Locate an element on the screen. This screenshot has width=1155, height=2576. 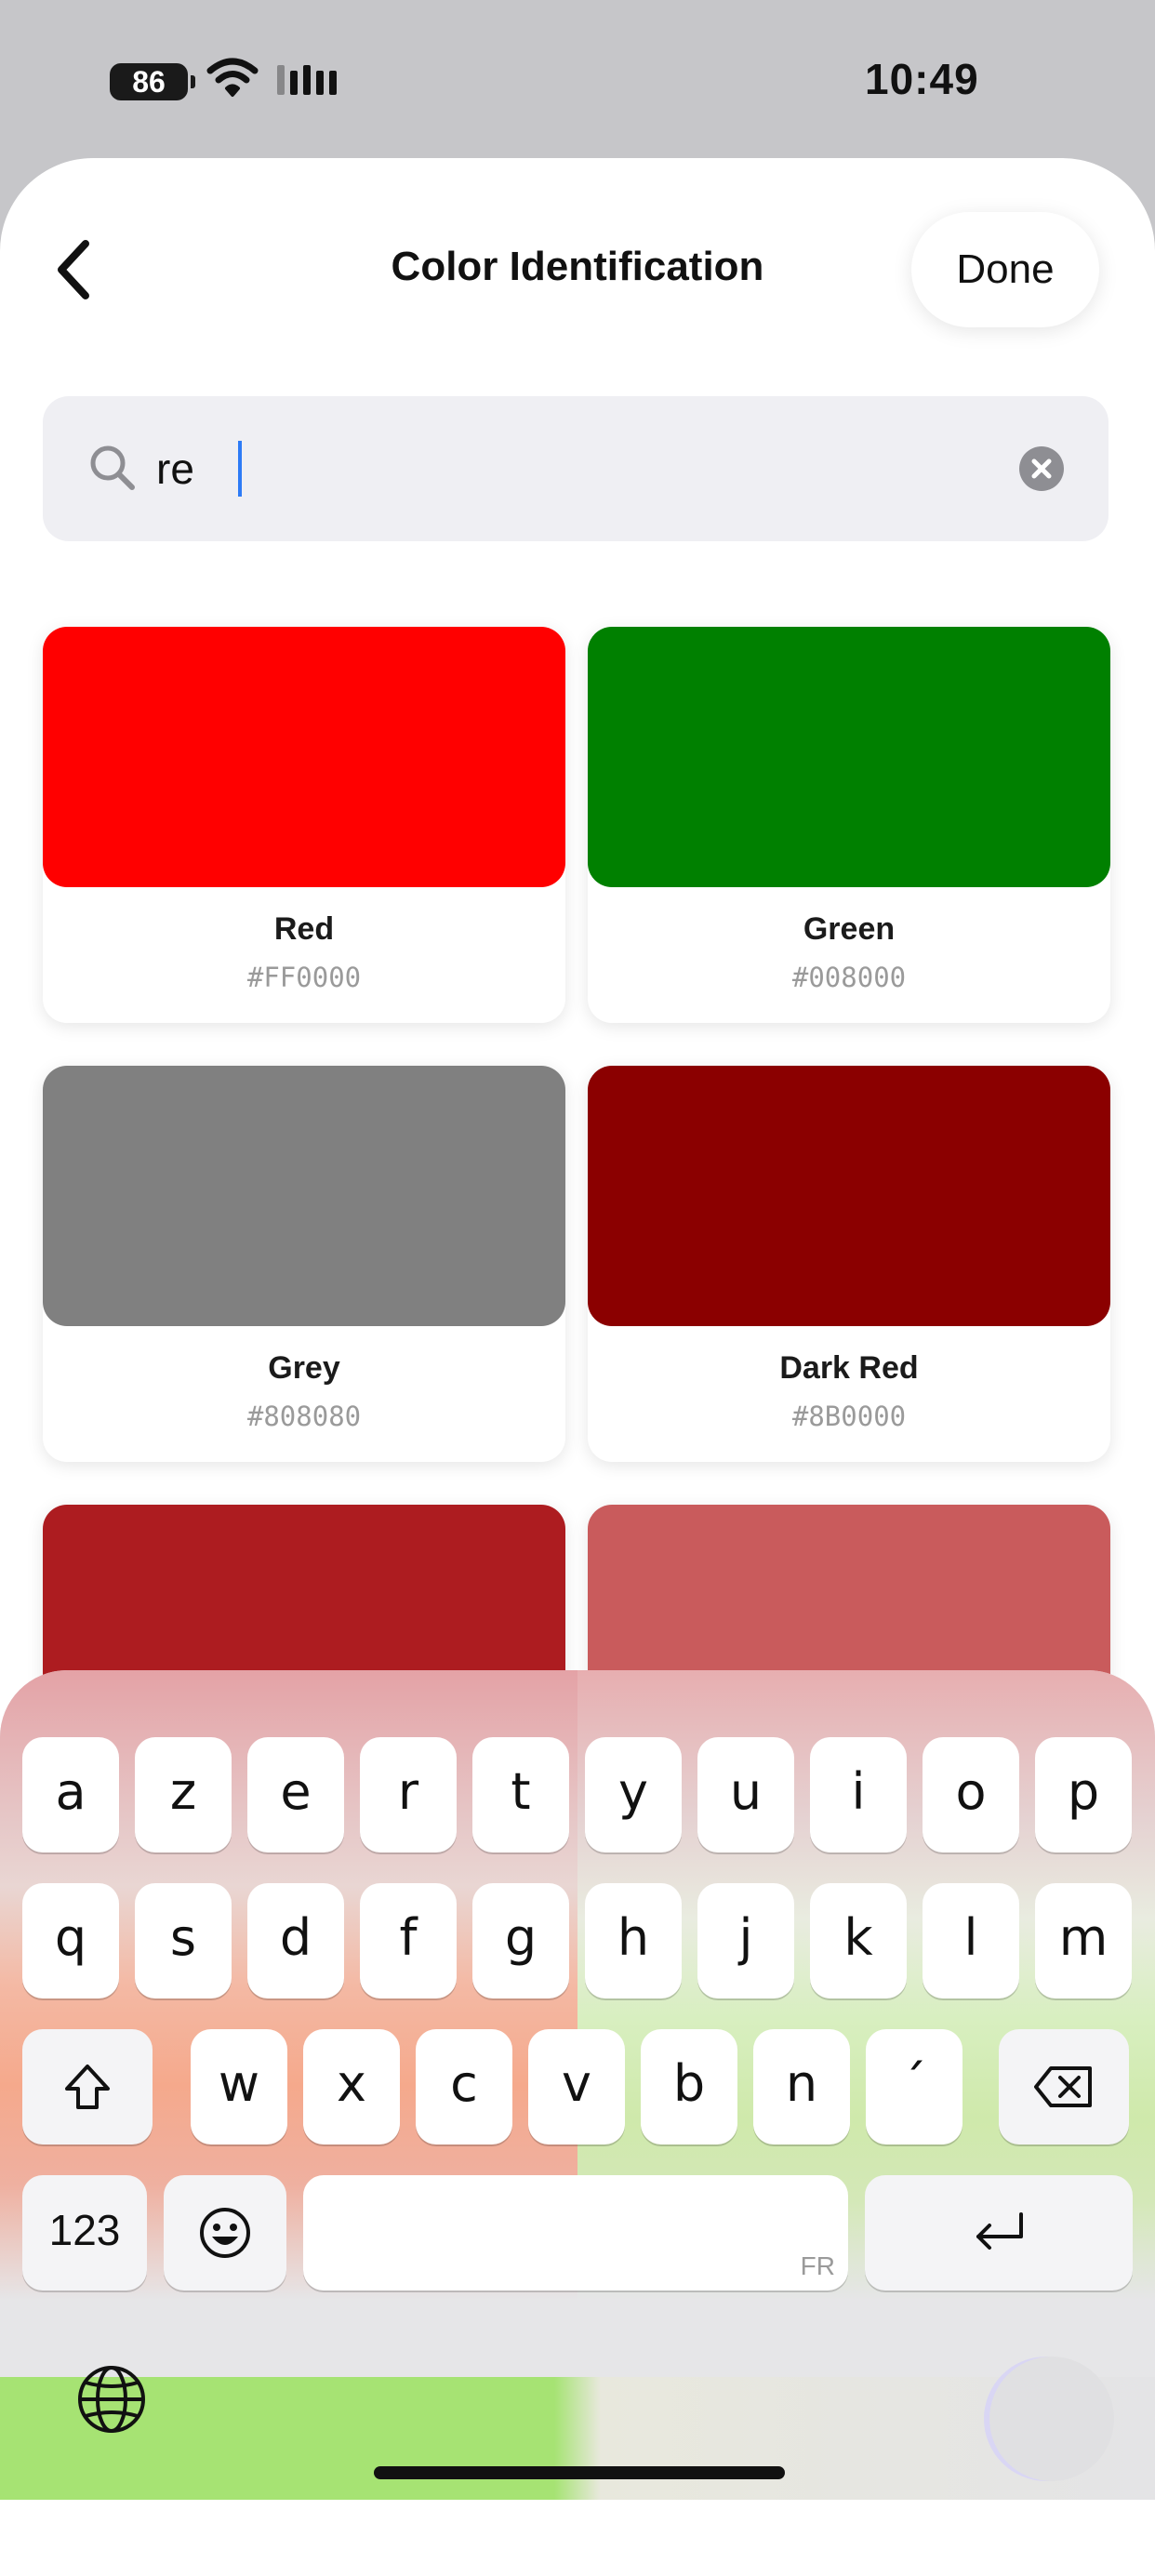
color-card: Dark Red #8B0000 is located at coordinates (849, 1264).